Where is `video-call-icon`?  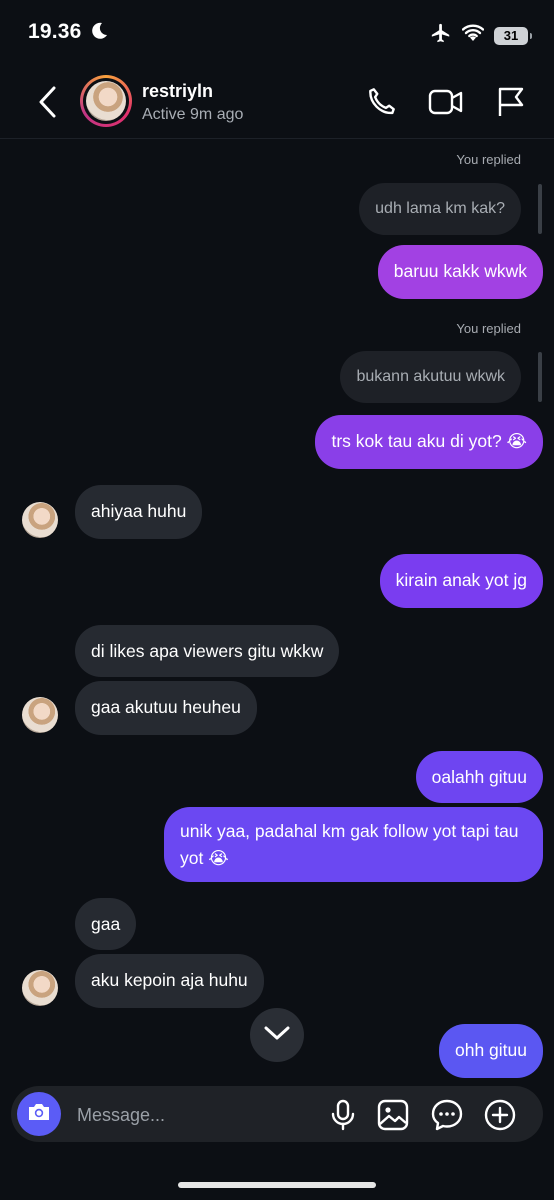 video-call-icon is located at coordinates (446, 104).